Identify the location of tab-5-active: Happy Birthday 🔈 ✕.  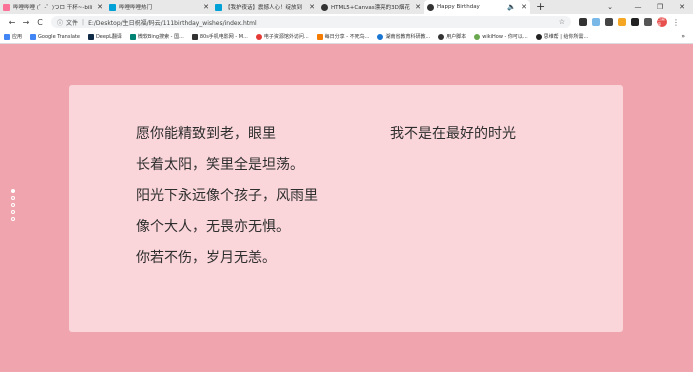
(477, 7).